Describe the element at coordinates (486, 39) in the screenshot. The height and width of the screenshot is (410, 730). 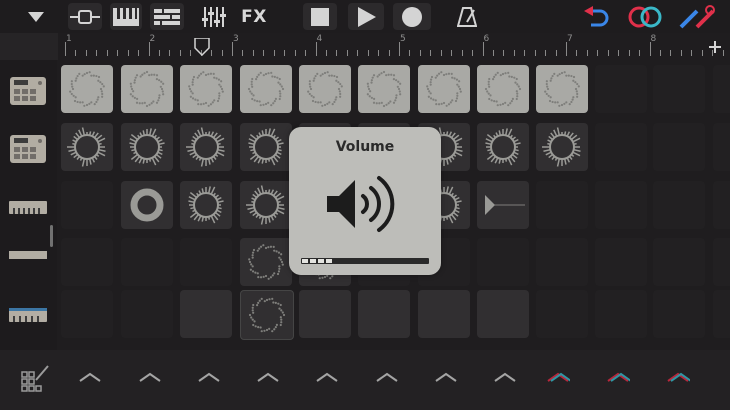
I see `bar-number: 6` at that location.